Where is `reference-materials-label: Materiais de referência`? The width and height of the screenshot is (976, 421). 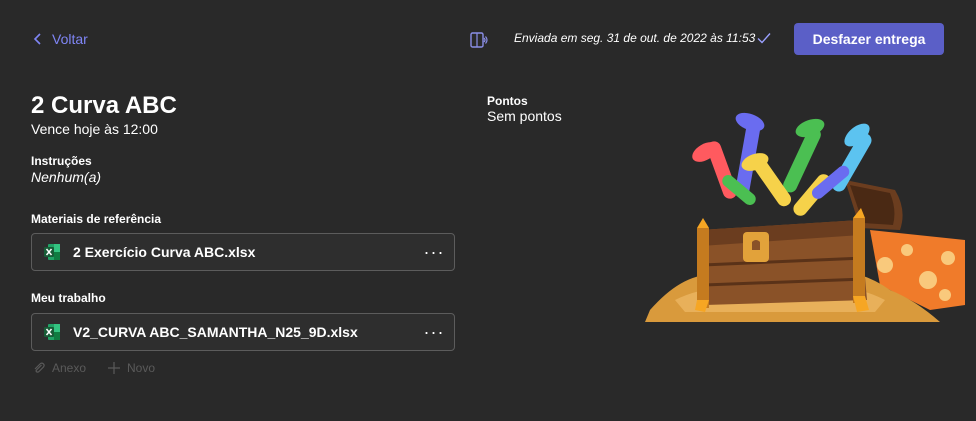 reference-materials-label: Materiais de referência is located at coordinates (96, 219).